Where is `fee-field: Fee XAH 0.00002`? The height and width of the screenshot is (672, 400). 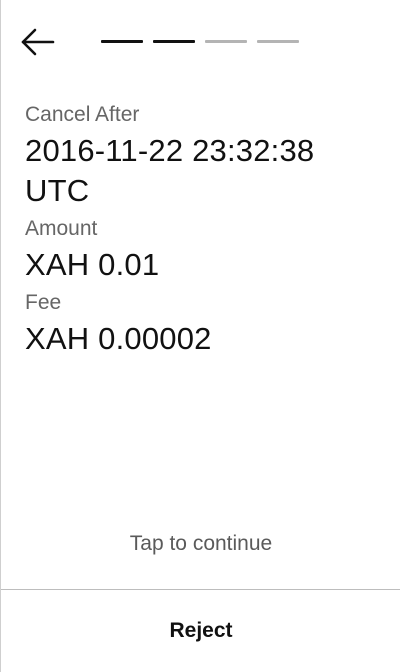 fee-field: Fee XAH 0.00002 is located at coordinates (201, 323).